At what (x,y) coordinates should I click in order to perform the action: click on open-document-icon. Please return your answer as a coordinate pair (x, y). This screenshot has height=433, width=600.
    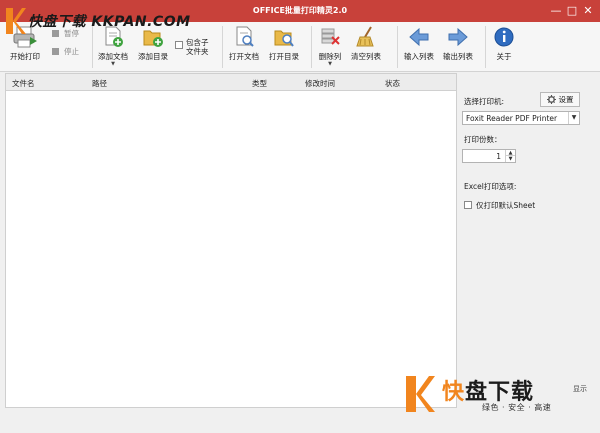
    Looking at the image, I should click on (245, 36).